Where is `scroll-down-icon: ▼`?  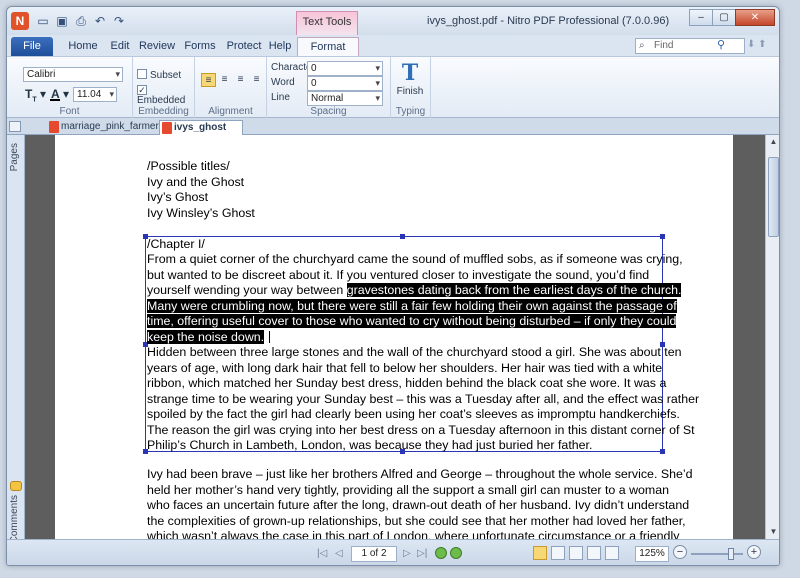
scroll-down-icon: ▼ is located at coordinates (772, 532).